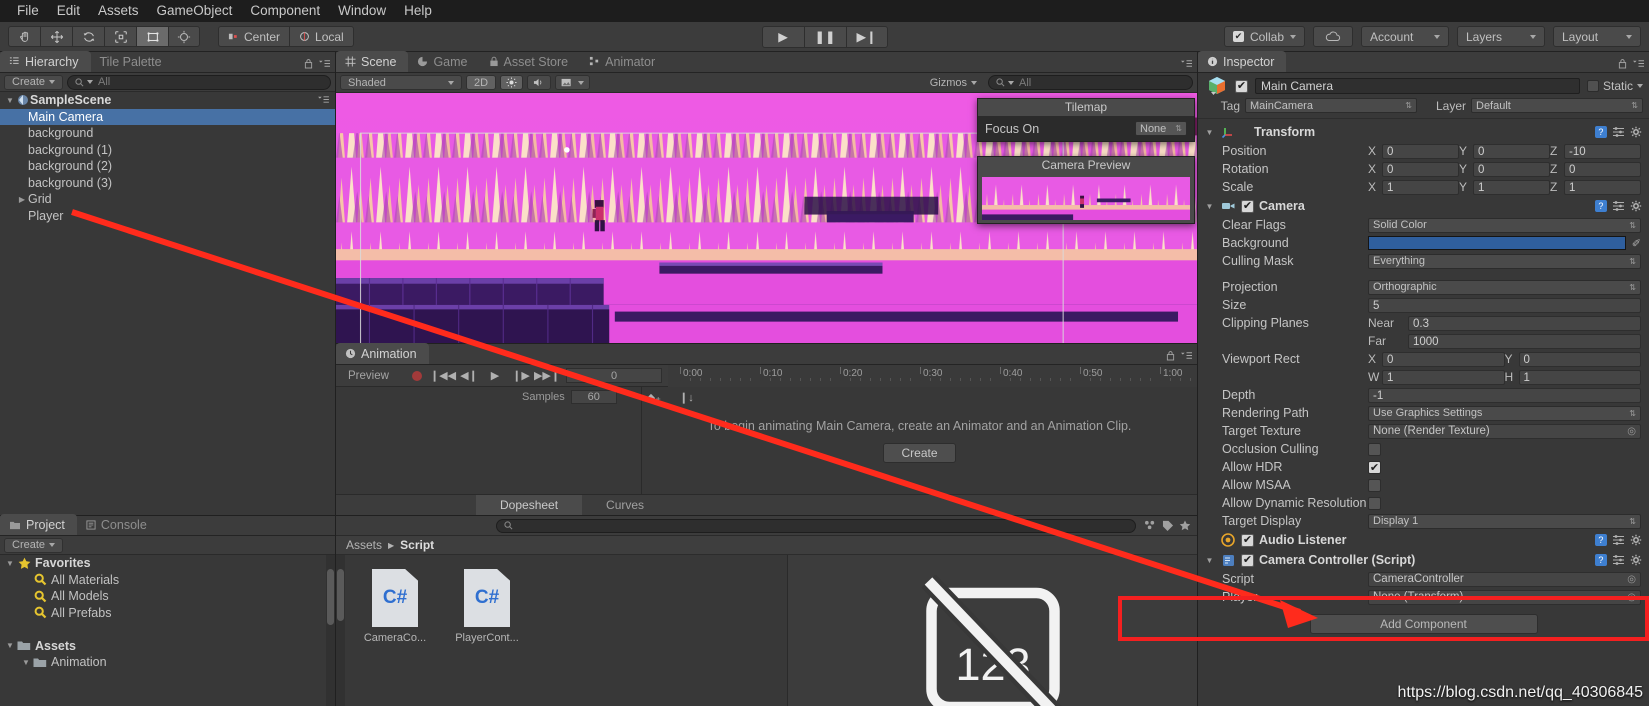 The width and height of the screenshot is (1649, 706). I want to click on project-tree-item: All Prefabs, so click(167, 613).